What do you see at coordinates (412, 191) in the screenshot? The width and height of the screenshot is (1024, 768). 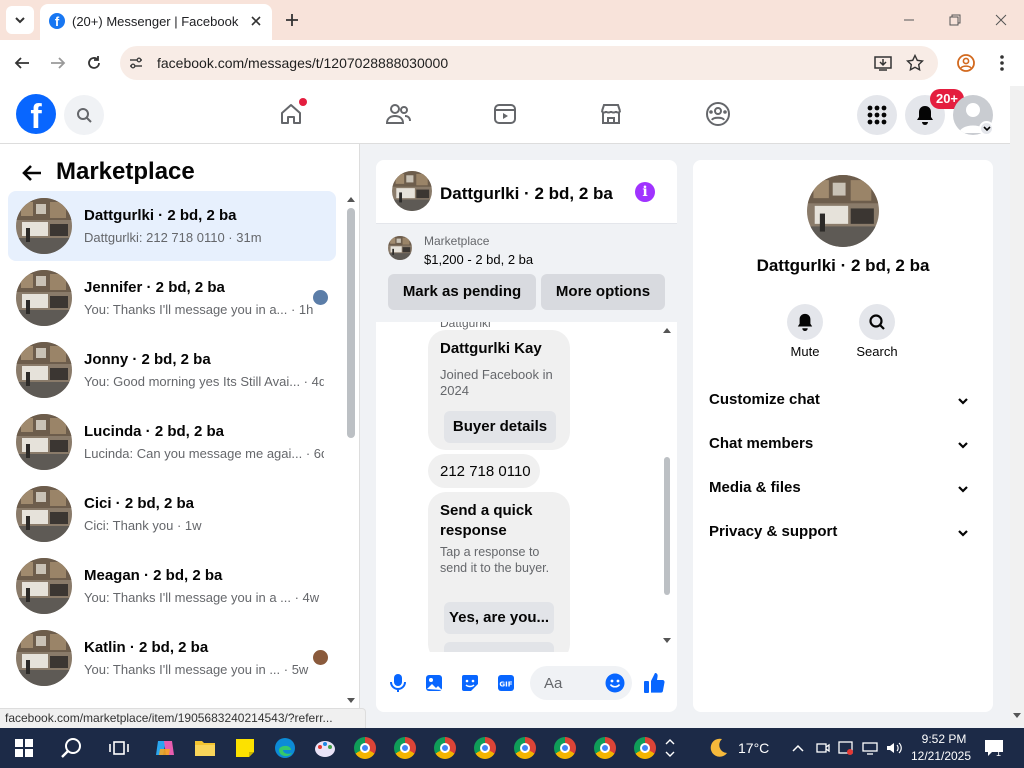 I see `chat-listing-thumbnail` at bounding box center [412, 191].